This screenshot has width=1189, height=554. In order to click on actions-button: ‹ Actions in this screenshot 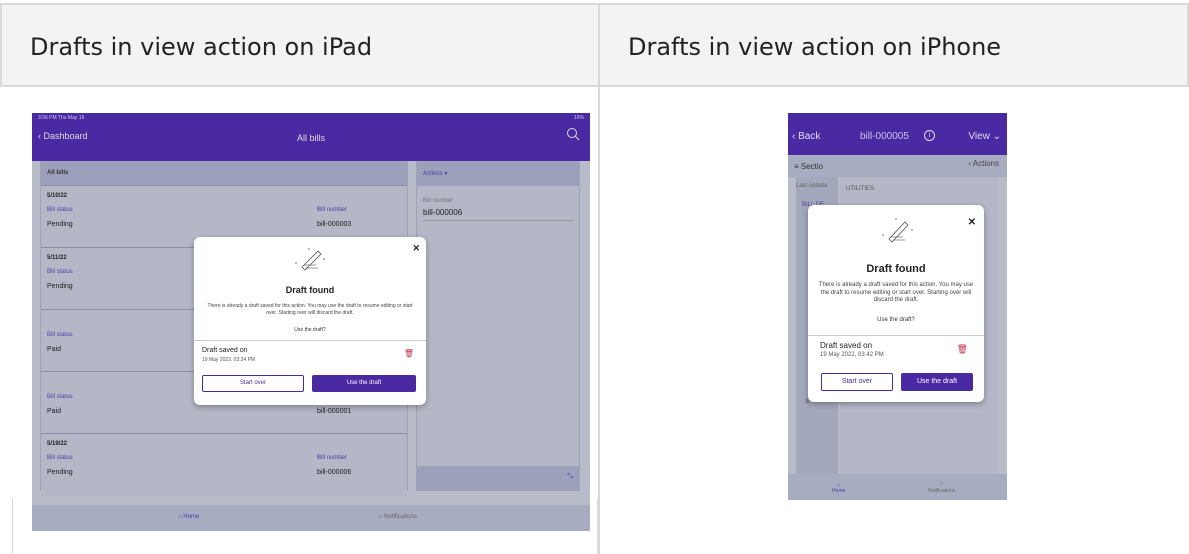, I will do `click(983, 163)`.